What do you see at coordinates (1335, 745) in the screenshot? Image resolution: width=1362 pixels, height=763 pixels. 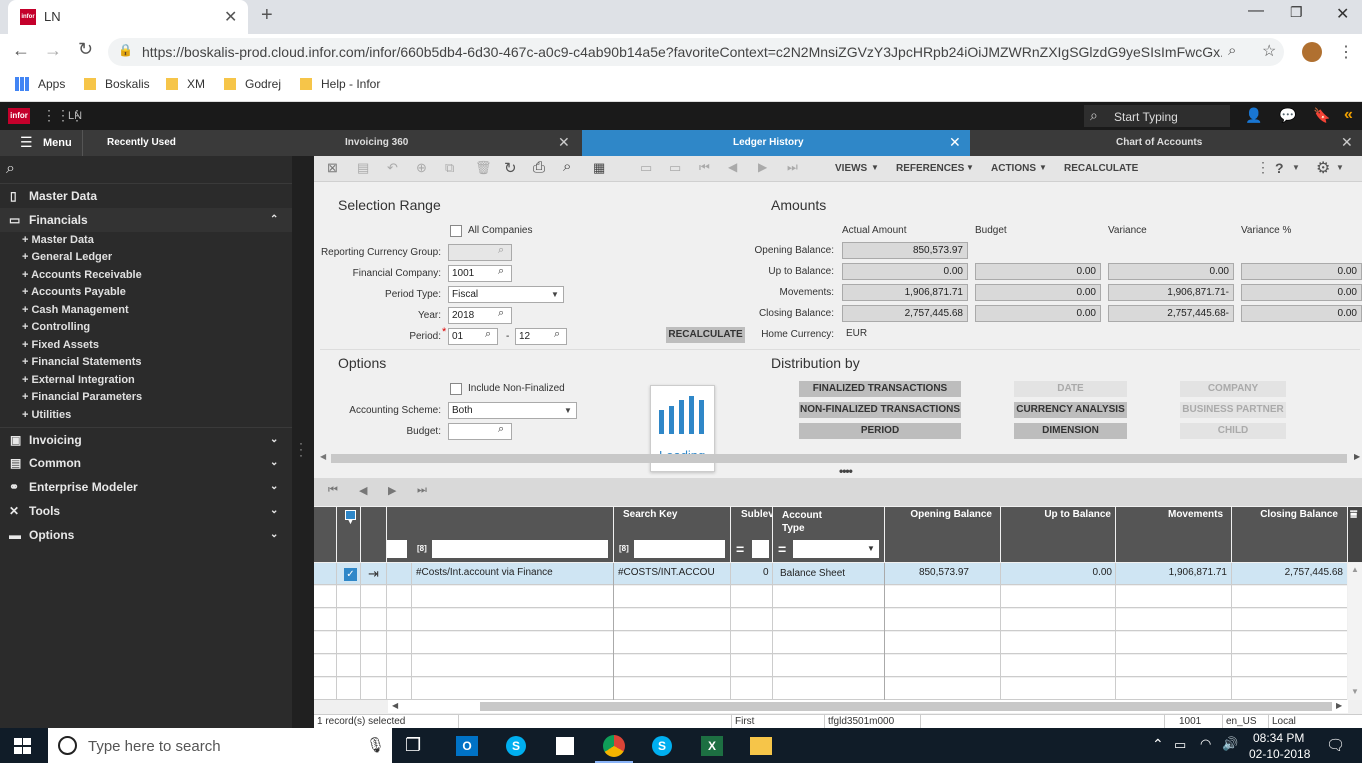 I see `notifications-icon: 🗨` at bounding box center [1335, 745].